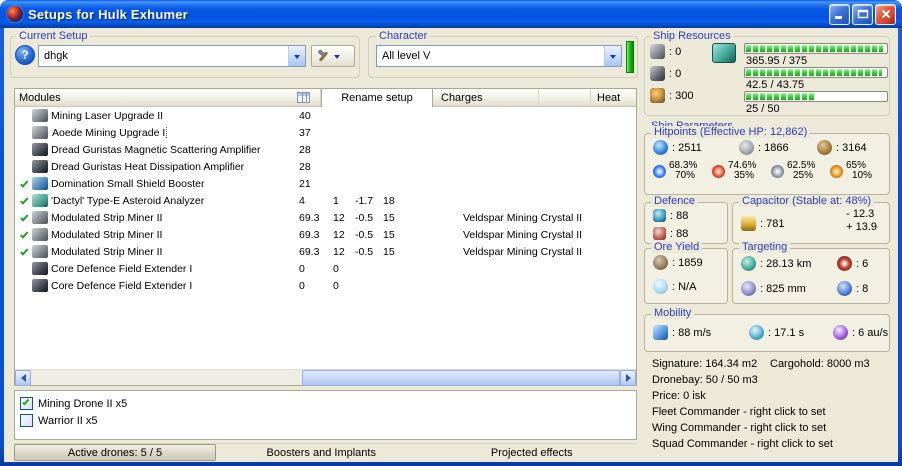  What do you see at coordinates (659, 215) in the screenshot?
I see `shield-recharge-icon` at bounding box center [659, 215].